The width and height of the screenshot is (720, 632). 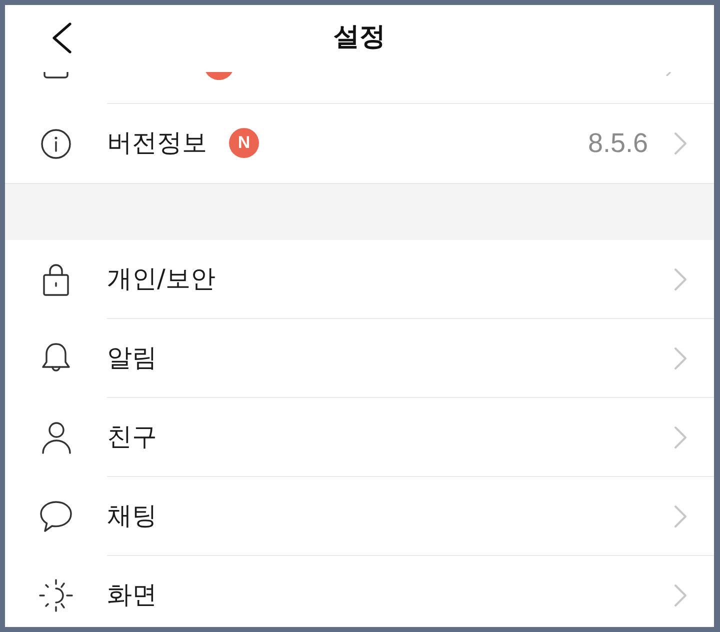 I want to click on lock-icon, so click(x=56, y=279).